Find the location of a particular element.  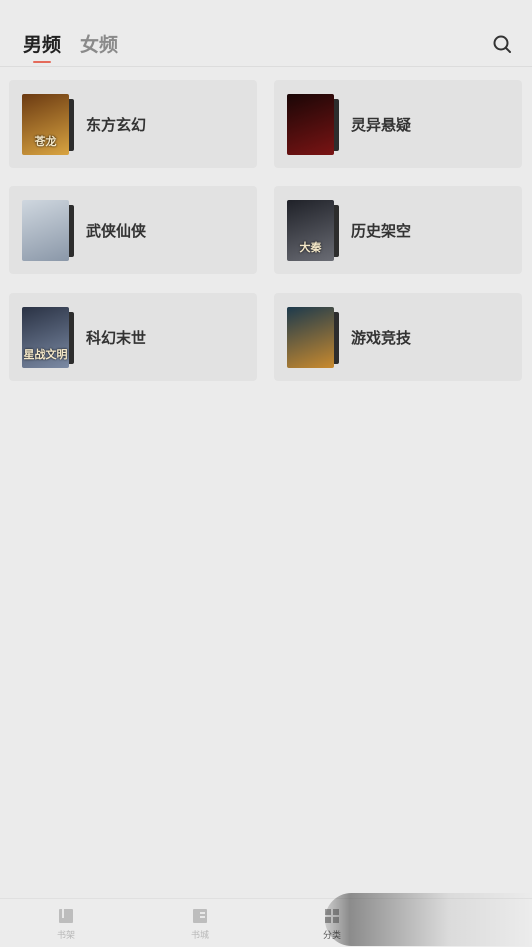

category-label: 历史架空 is located at coordinates (381, 231).